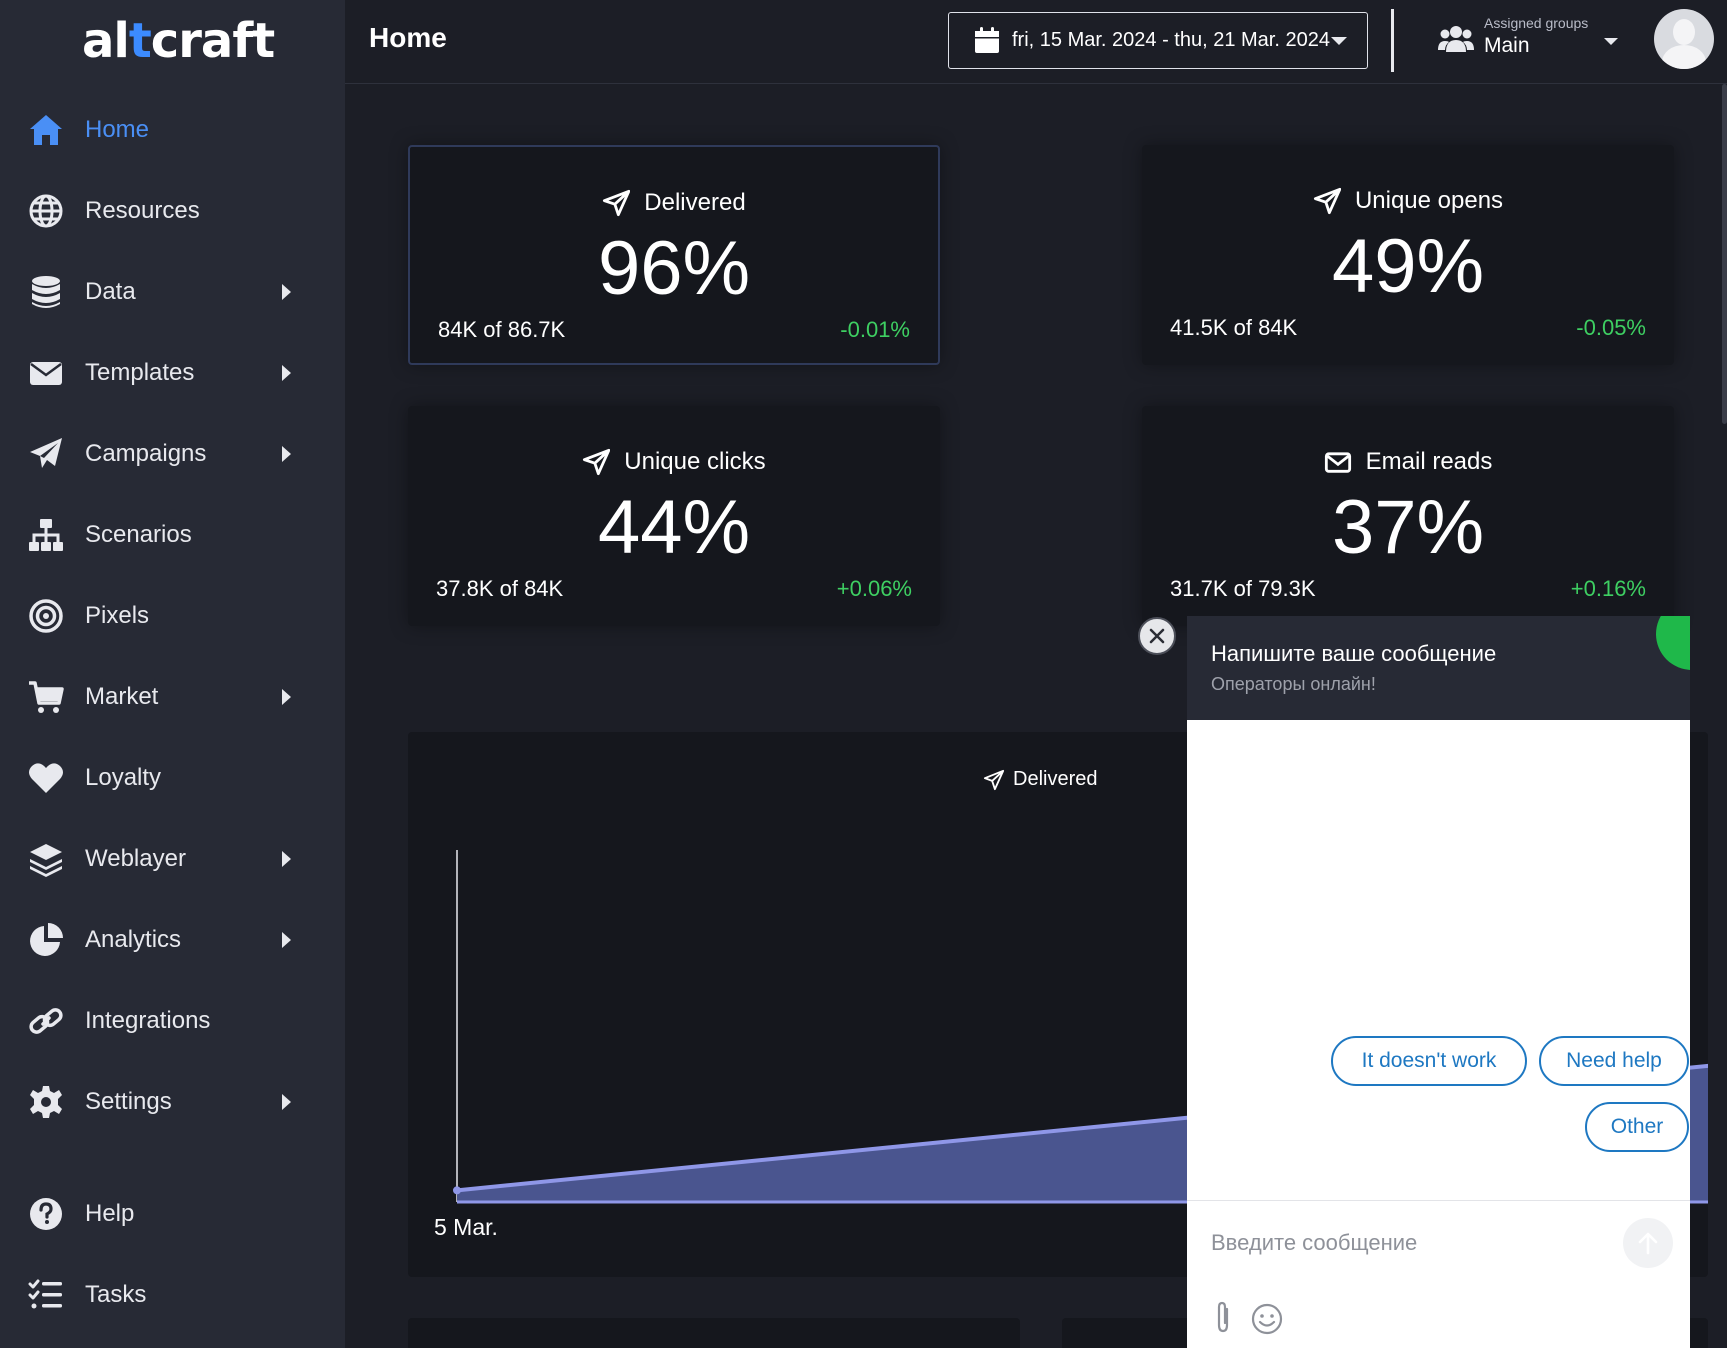 This screenshot has width=1727, height=1348. Describe the element at coordinates (172, 292) in the screenshot. I see `sidebar-item-data: Data` at that location.